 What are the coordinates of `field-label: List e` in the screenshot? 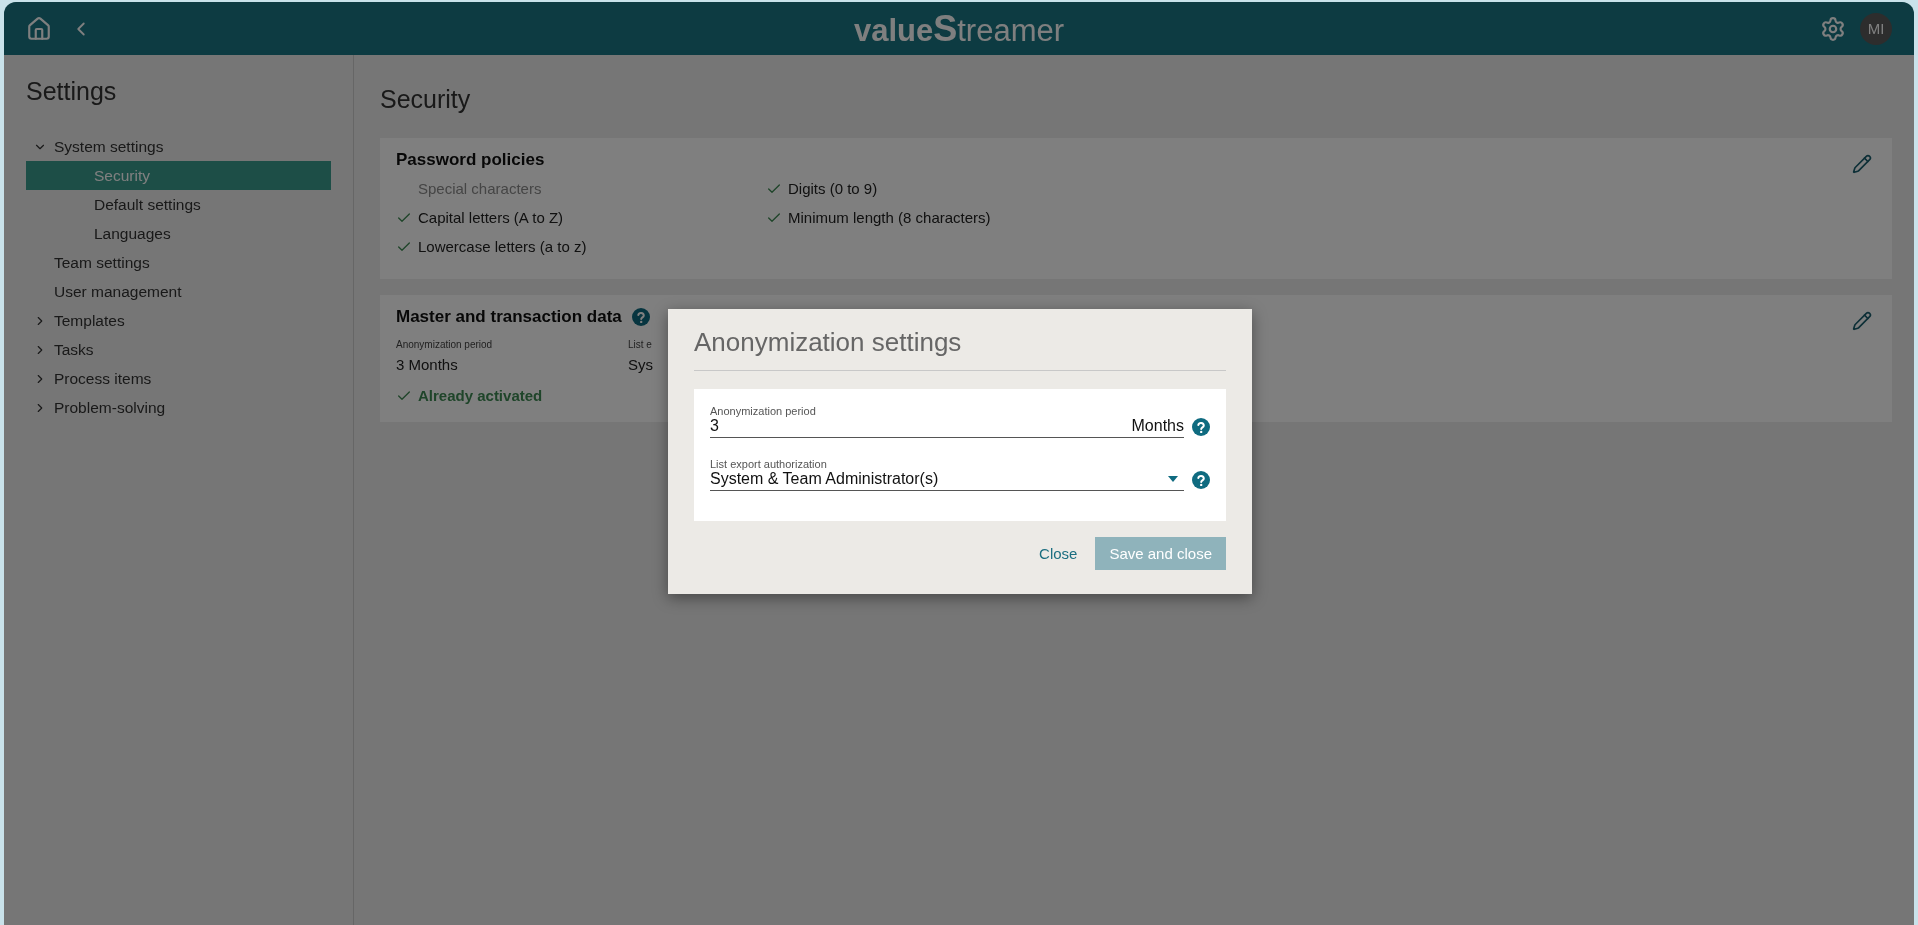 It's located at (640, 344).